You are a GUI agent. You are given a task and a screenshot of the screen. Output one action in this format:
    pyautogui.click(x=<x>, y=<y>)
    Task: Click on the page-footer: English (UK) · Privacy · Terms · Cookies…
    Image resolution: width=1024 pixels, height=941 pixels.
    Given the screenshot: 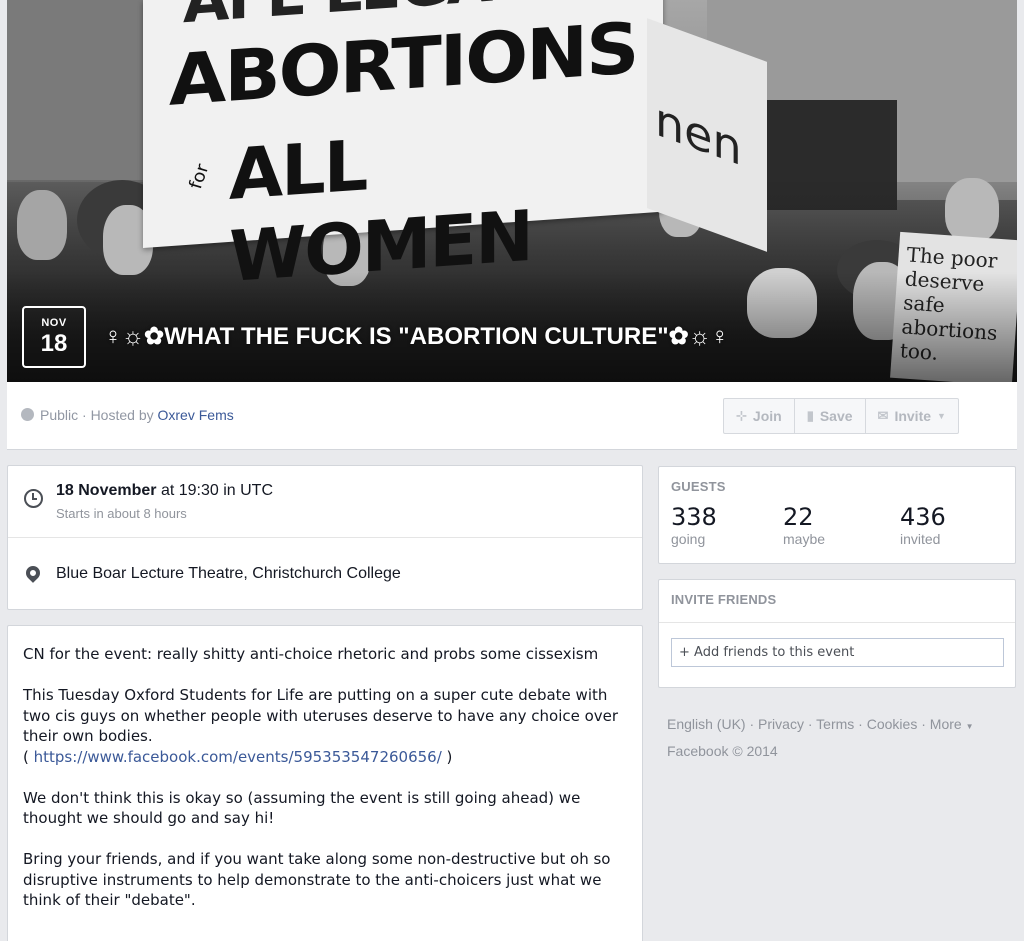 What is the action you would take?
    pyautogui.click(x=837, y=737)
    